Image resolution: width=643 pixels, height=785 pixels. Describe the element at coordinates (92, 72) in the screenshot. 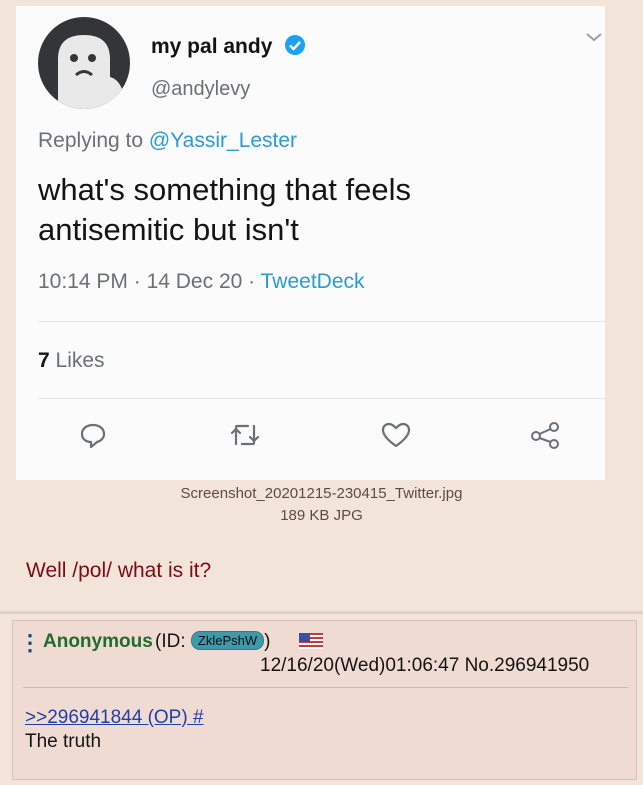

I see `ghost-icon` at that location.